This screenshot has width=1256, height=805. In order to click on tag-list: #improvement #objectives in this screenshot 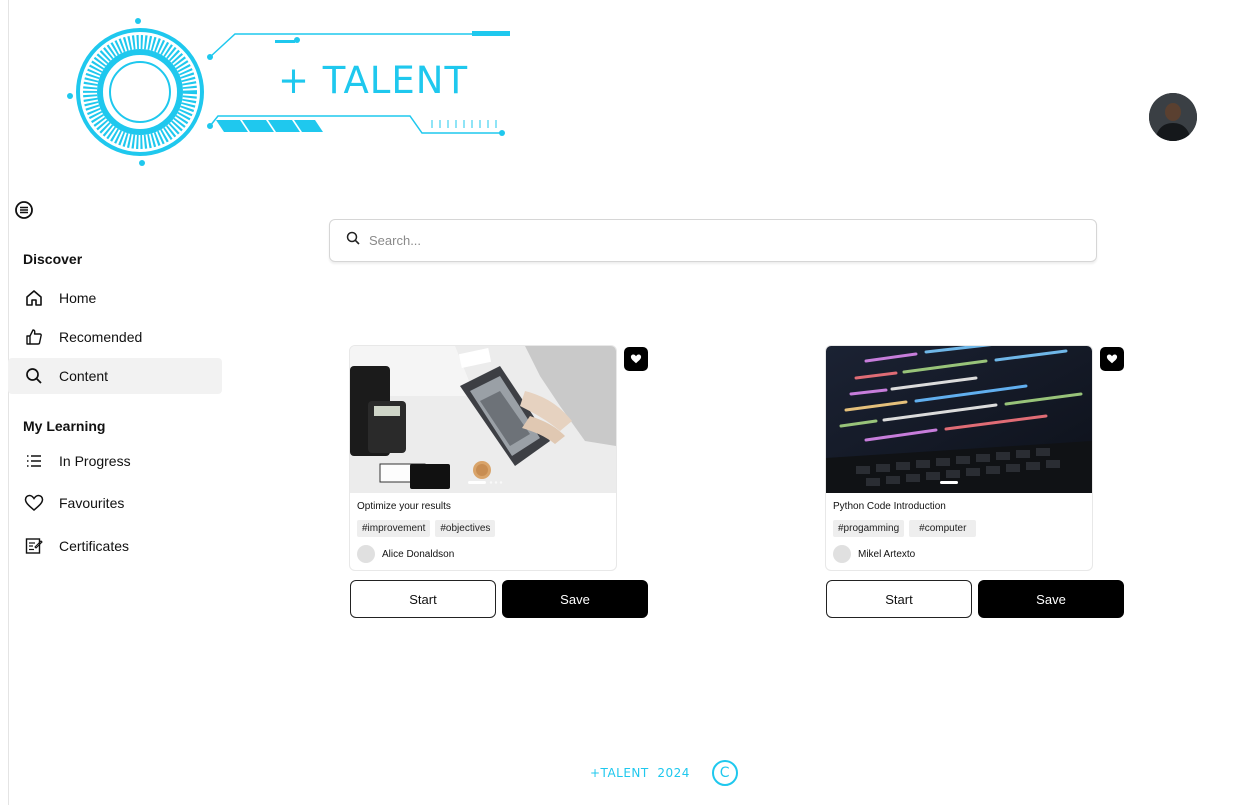, I will do `click(426, 528)`.